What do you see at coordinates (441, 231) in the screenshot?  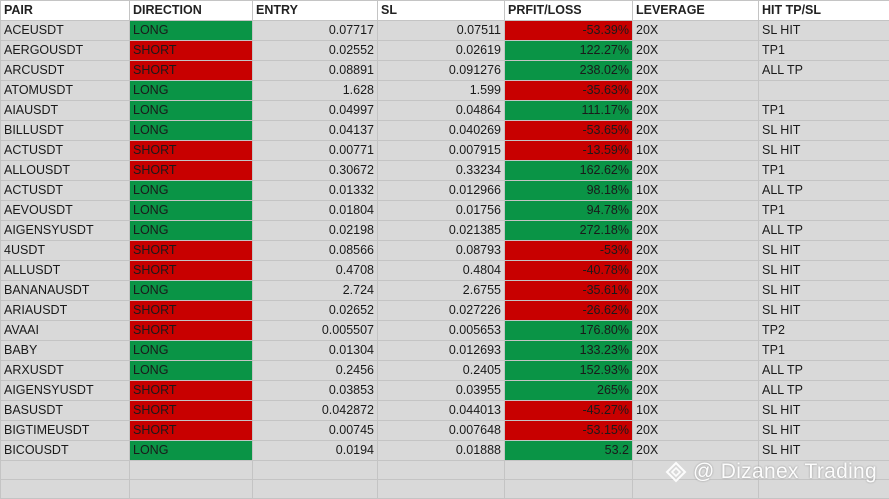 I see `cell-sl: 0.021385` at bounding box center [441, 231].